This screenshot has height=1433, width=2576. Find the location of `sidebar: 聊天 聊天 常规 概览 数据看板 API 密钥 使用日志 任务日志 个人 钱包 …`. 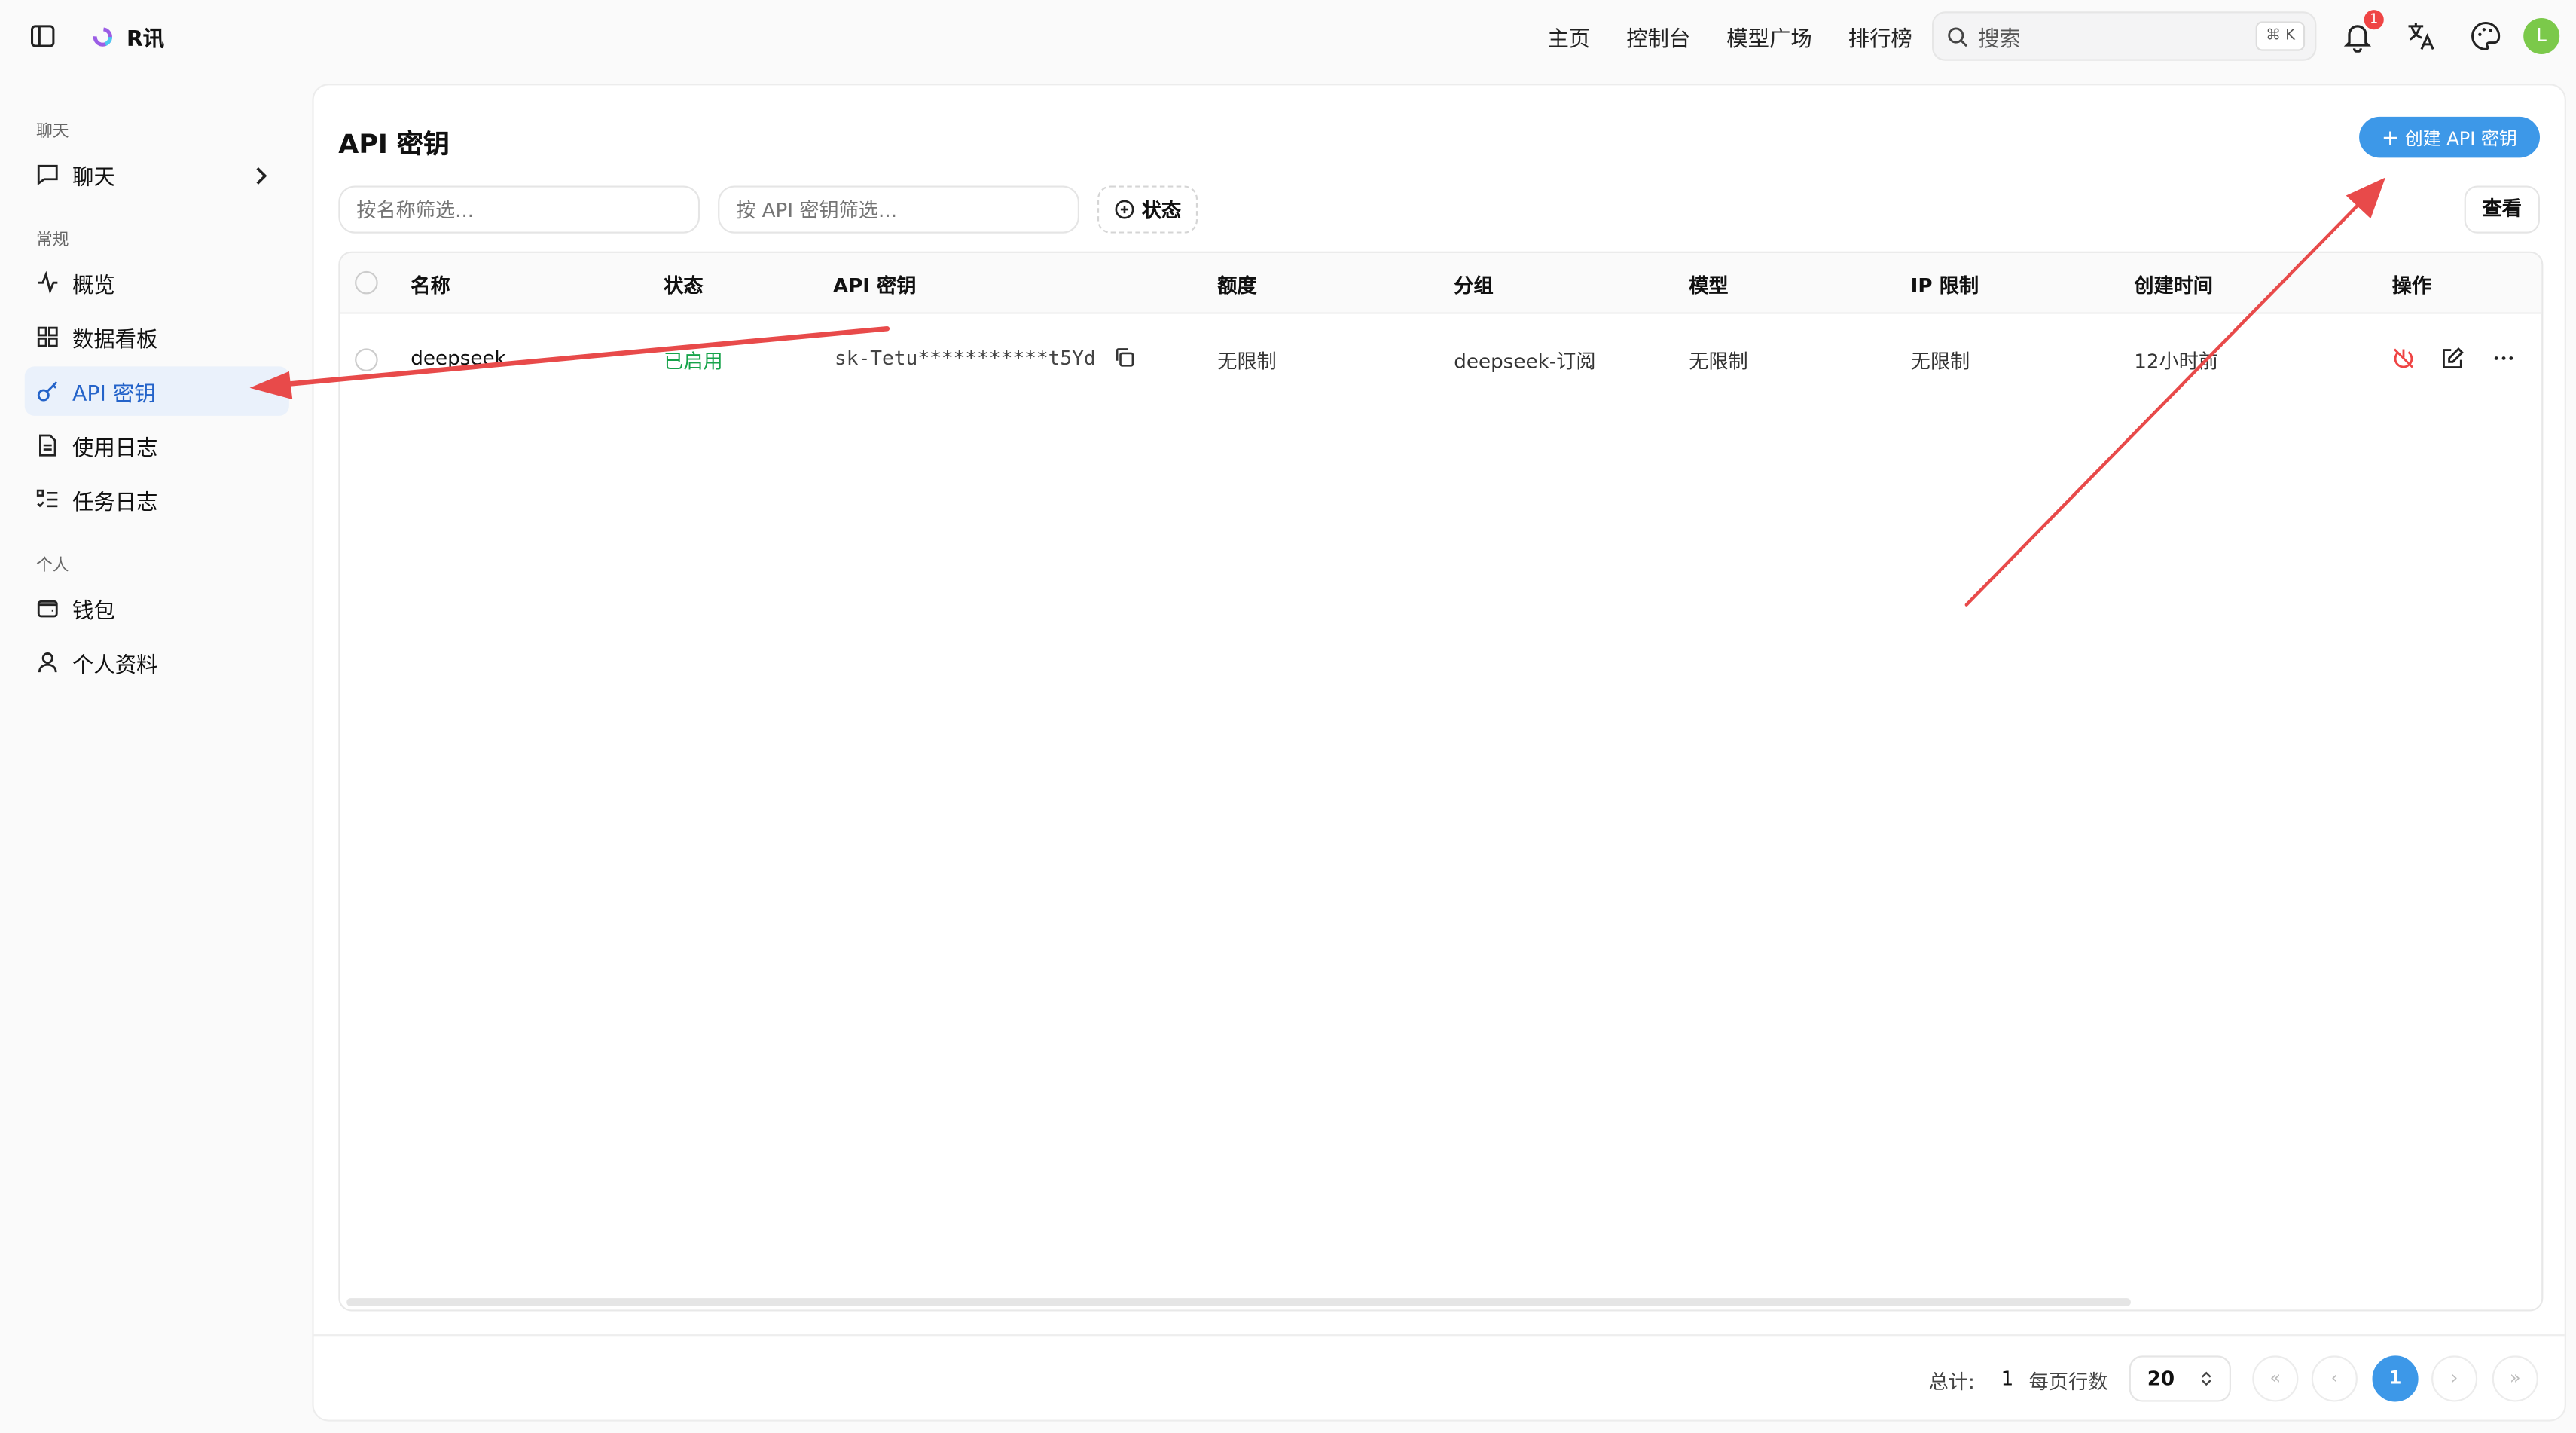

sidebar: 聊天 聊天 常规 概览 数据看板 API 密钥 使用日志 任务日志 个人 钱包 … is located at coordinates (156, 752).